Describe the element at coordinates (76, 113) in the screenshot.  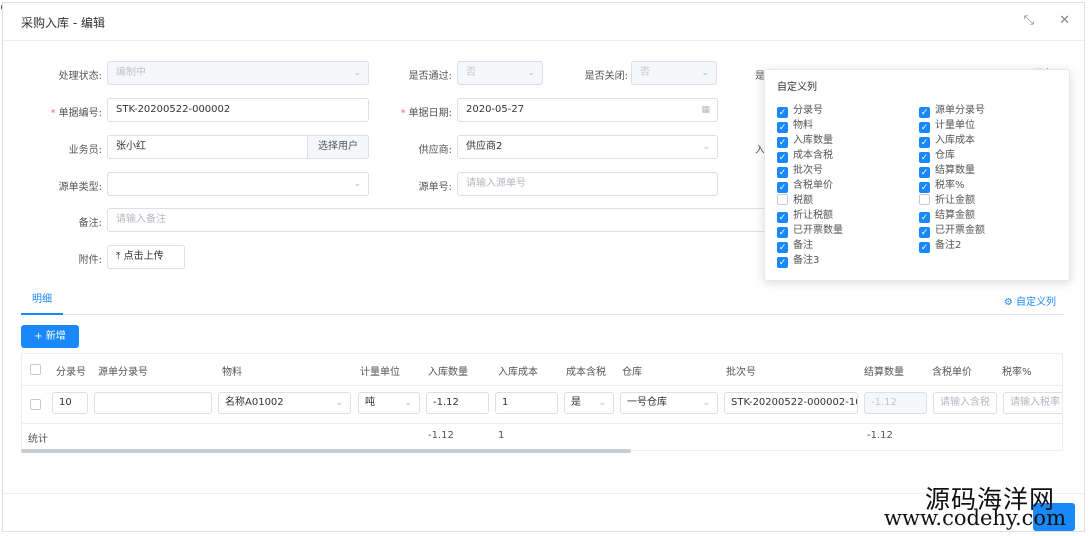
I see `docno-label: * 单据编号:` at that location.